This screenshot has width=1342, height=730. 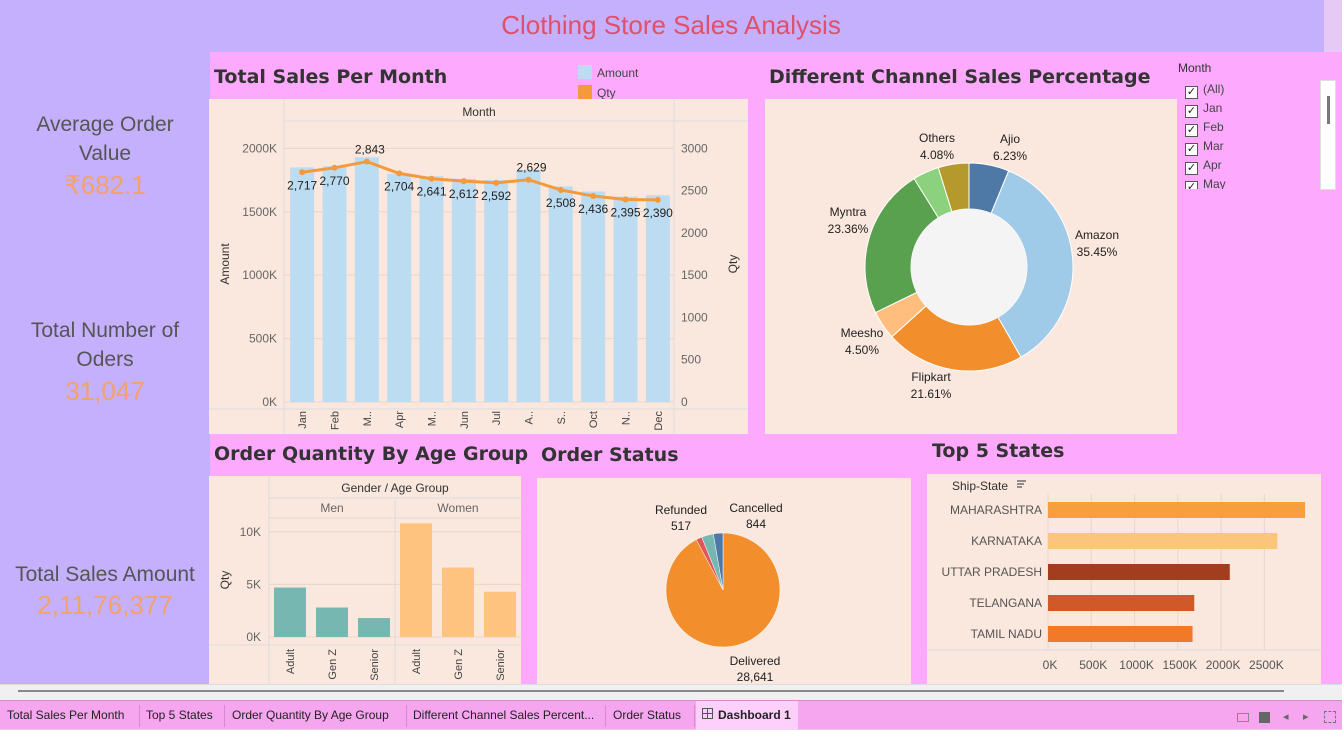 What do you see at coordinates (371, 454) in the screenshot?
I see `age-group-title: Order Quantity By Age Group` at bounding box center [371, 454].